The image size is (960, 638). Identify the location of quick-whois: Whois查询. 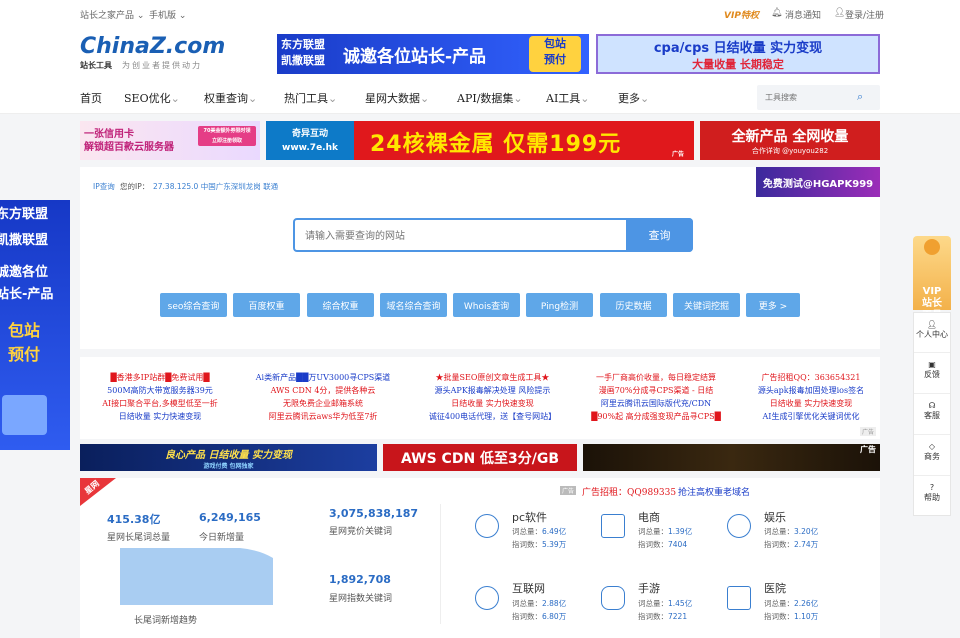
(486, 305).